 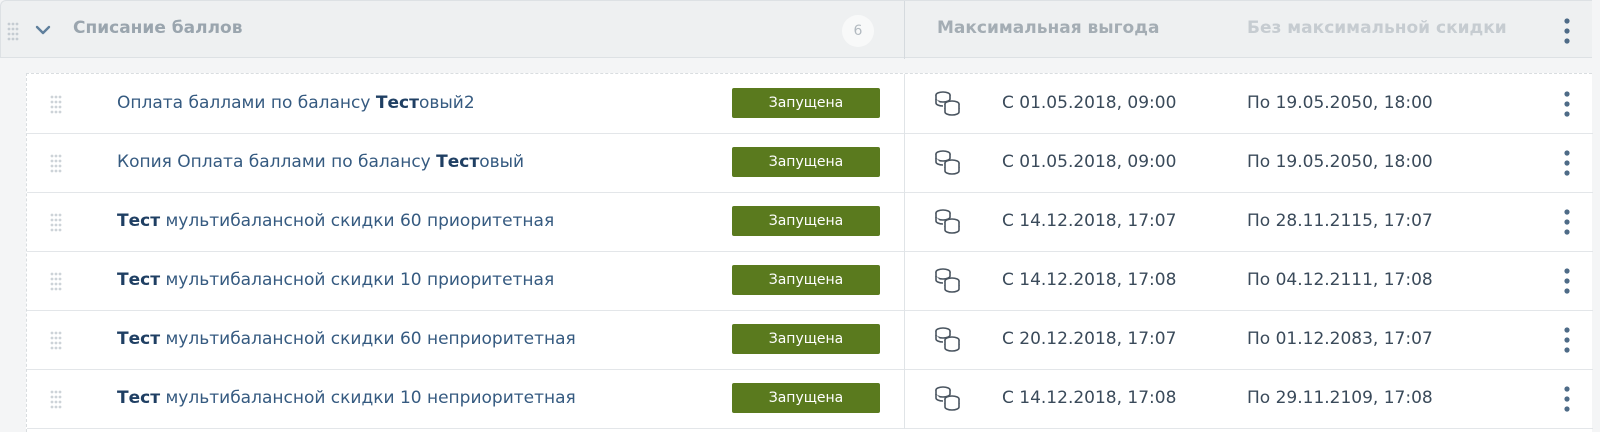 I want to click on campaign-name-suffix: овый2, so click(x=446, y=103).